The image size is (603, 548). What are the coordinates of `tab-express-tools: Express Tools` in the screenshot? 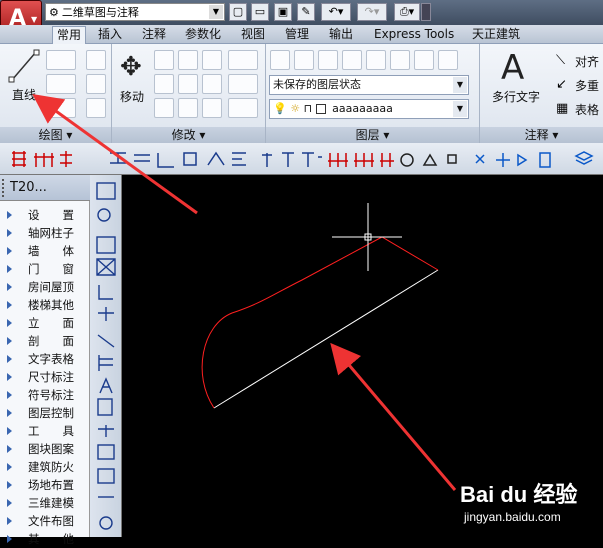 It's located at (414, 35).